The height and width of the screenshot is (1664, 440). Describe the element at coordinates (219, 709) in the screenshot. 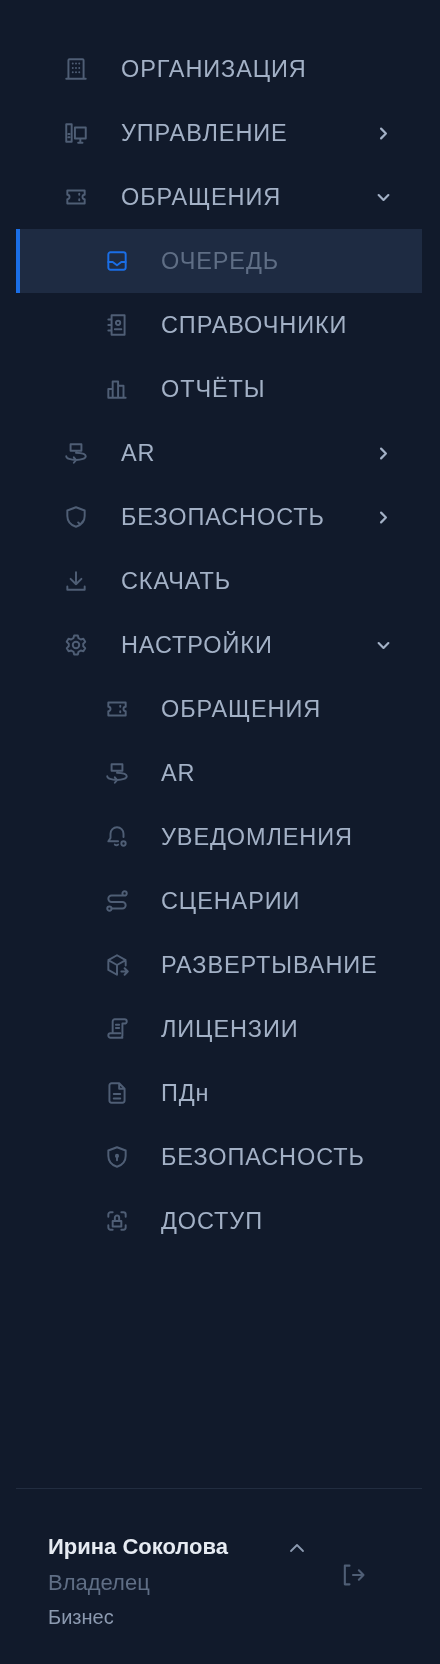

I see `nav-subitem: ОБРАЩЕНИЯ` at that location.